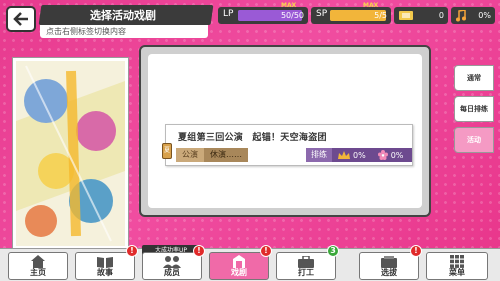  What do you see at coordinates (124, 31) in the screenshot?
I see `page-subtitle: 点击右侧标签切换内容` at bounding box center [124, 31].